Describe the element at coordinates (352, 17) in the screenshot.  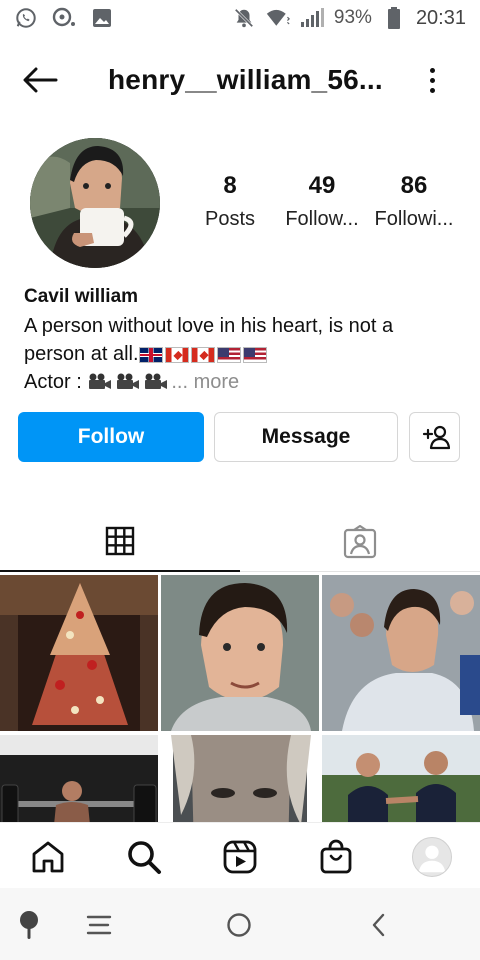
I see `battery-percent: 93%` at that location.